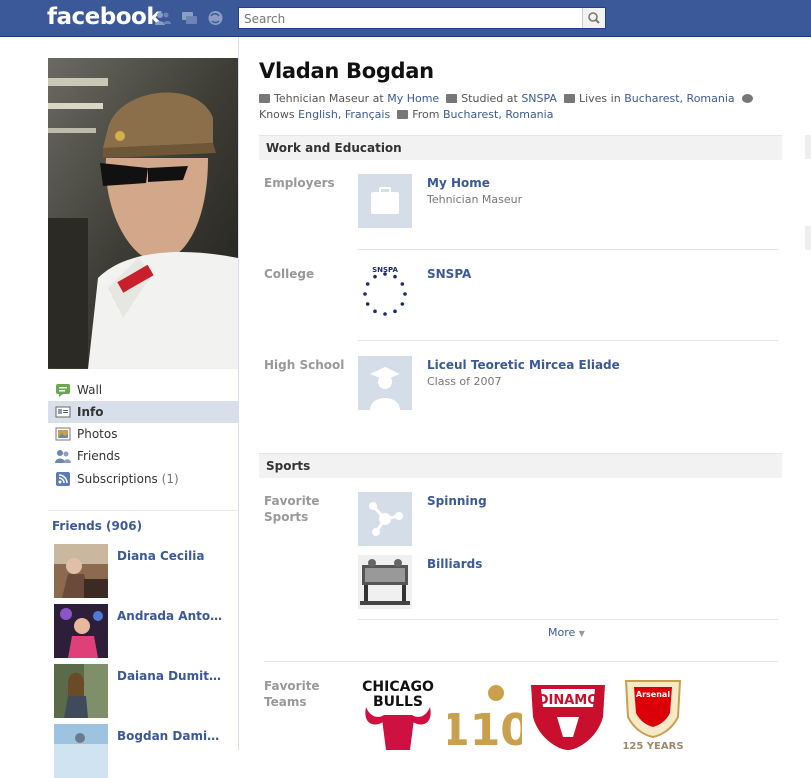  I want to click on team-110: 110, so click(485, 713).